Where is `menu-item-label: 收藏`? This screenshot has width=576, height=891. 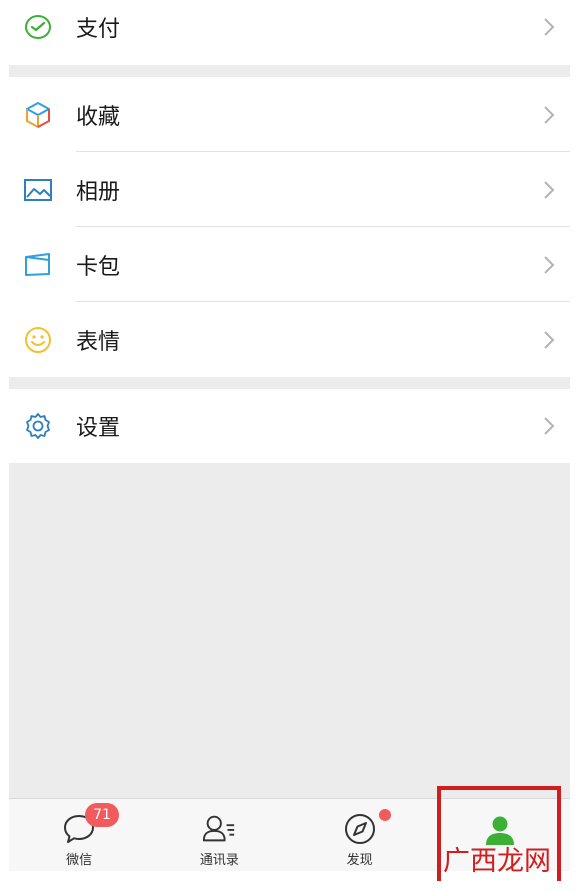 menu-item-label: 收藏 is located at coordinates (98, 117).